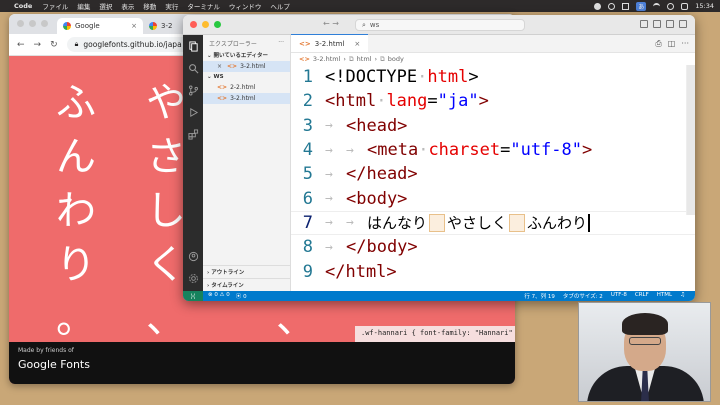 This screenshot has height=405, width=720. What do you see at coordinates (376, 59) in the screenshot?
I see `chevron-right-icon: ›` at bounding box center [376, 59].